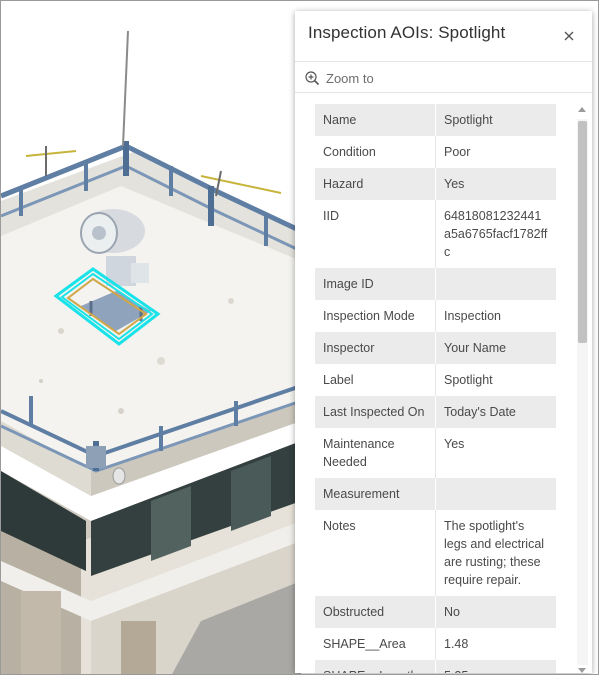  Describe the element at coordinates (312, 78) in the screenshot. I see `zoom-in-icon` at that location.